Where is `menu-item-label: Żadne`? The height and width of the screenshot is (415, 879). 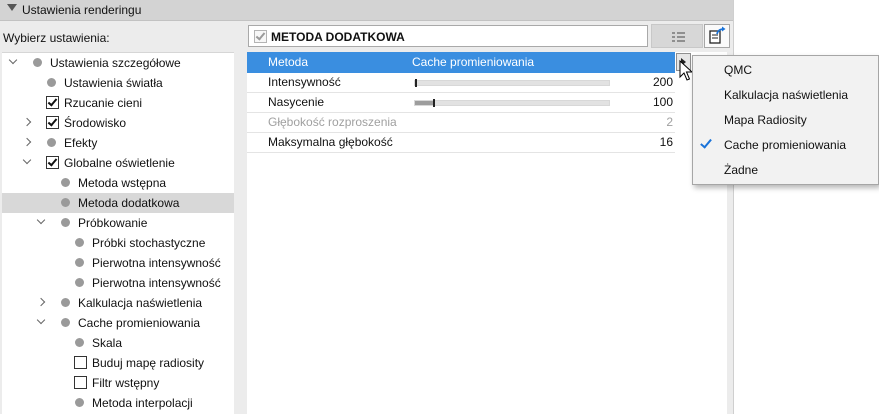
menu-item-label: Żadne is located at coordinates (741, 170).